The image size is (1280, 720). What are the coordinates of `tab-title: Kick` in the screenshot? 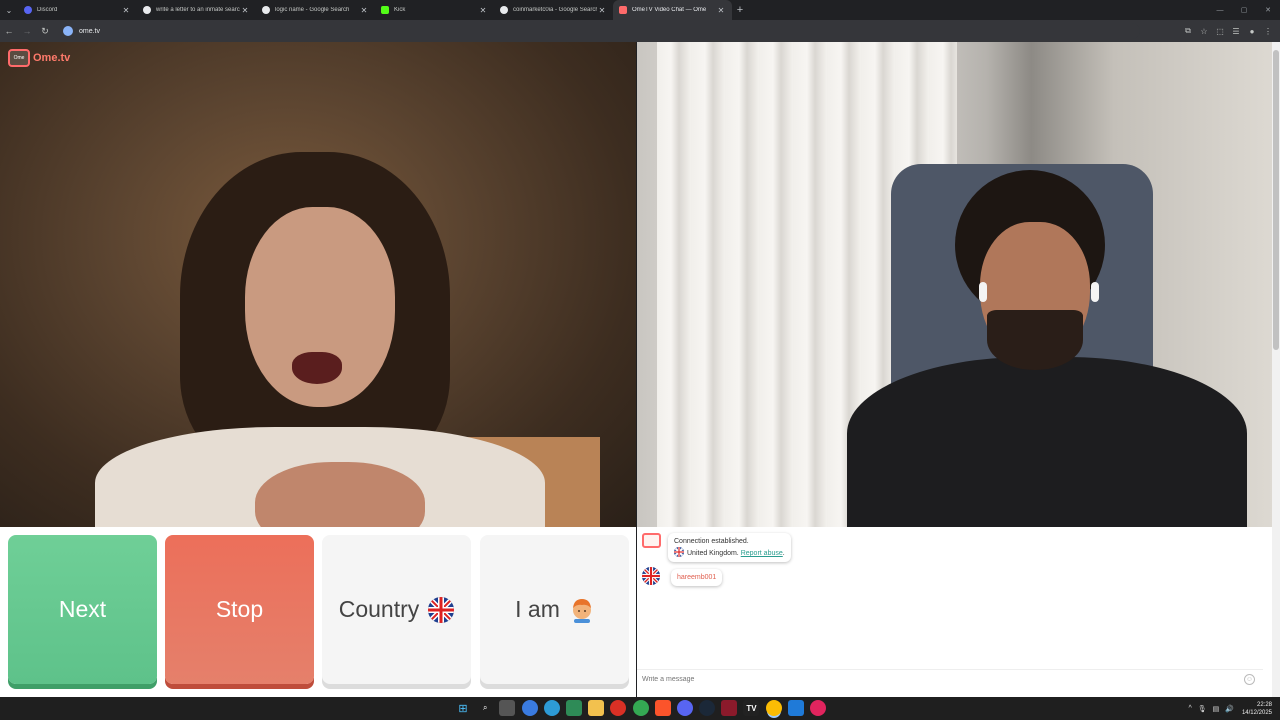 It's located at (400, 10).